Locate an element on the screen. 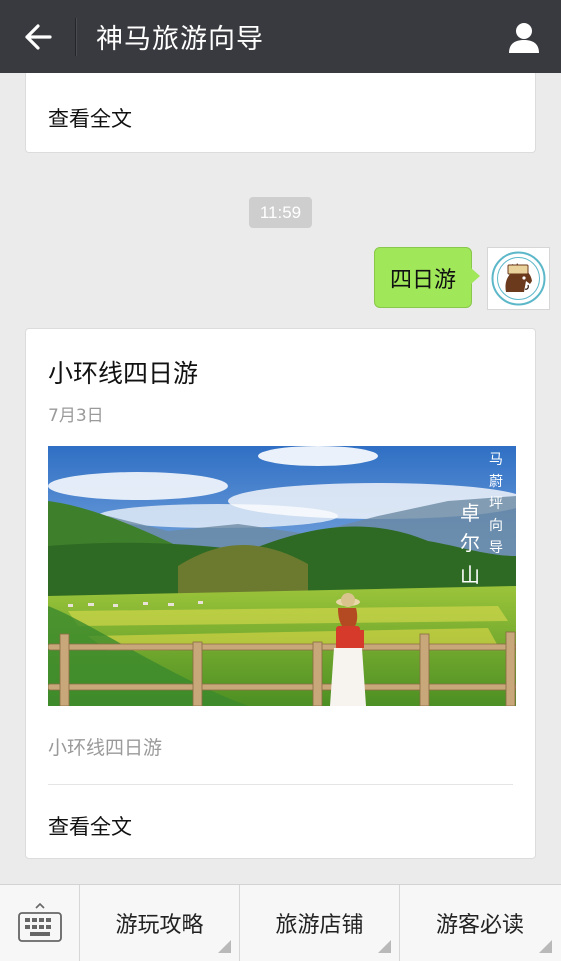  menu-travel-guide: 游玩攻略 is located at coordinates (160, 923).